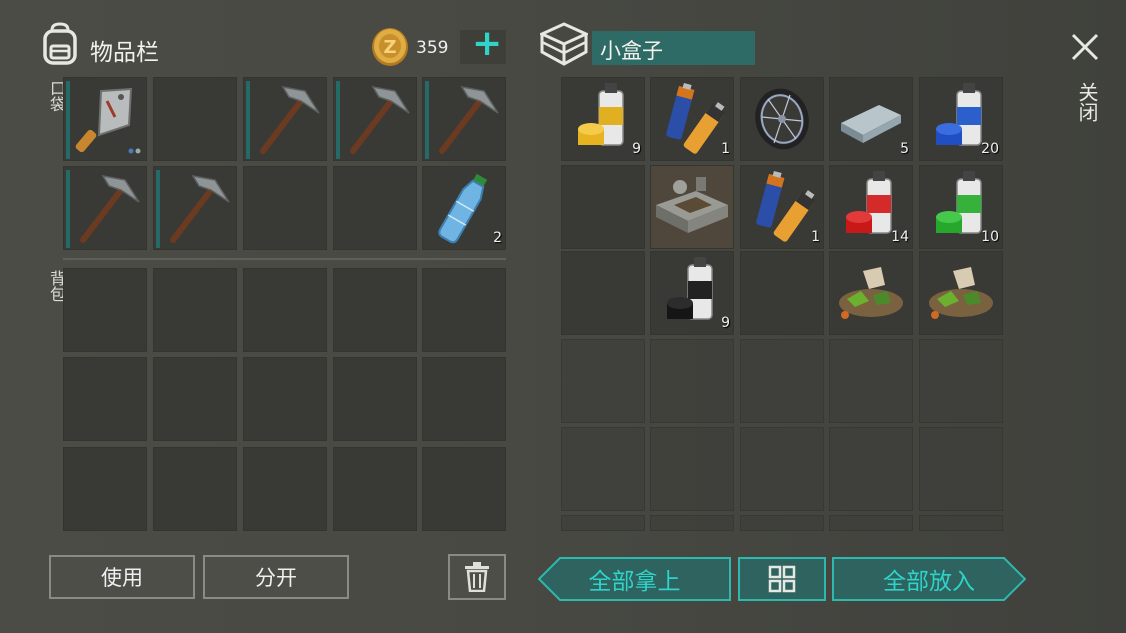  Describe the element at coordinates (900, 237) in the screenshot. I see `item-count: 14` at that location.